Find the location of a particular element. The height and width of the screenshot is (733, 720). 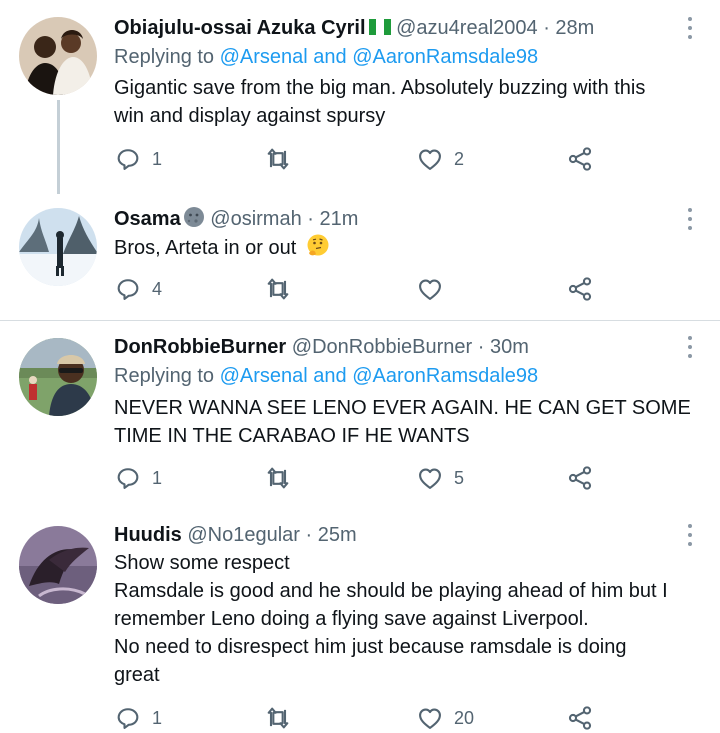

tweet-text-line: win and display against spursy is located at coordinates (250, 116).